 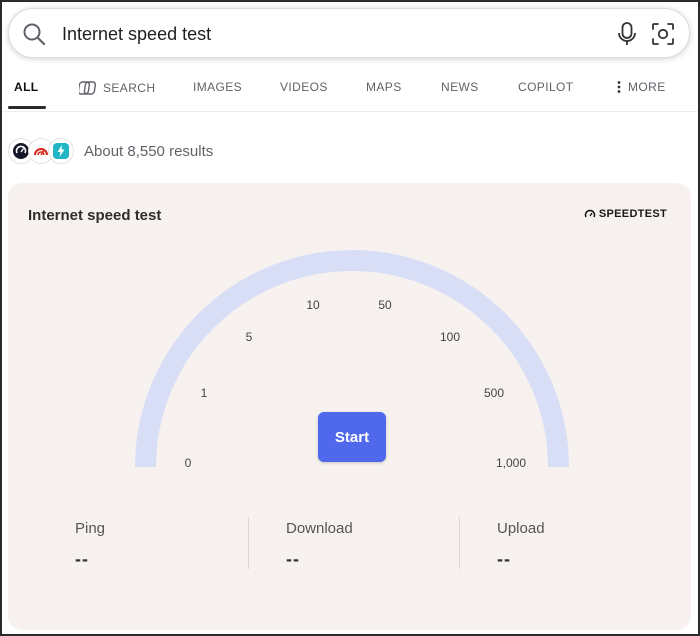 I want to click on tab-images: IMAGES, so click(x=217, y=87).